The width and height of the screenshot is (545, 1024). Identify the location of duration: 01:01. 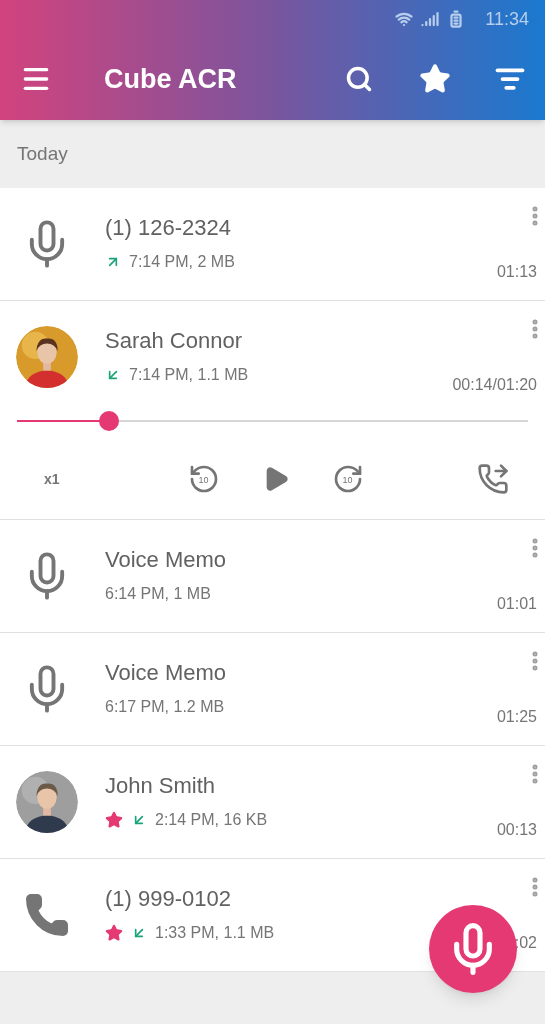
(516, 604).